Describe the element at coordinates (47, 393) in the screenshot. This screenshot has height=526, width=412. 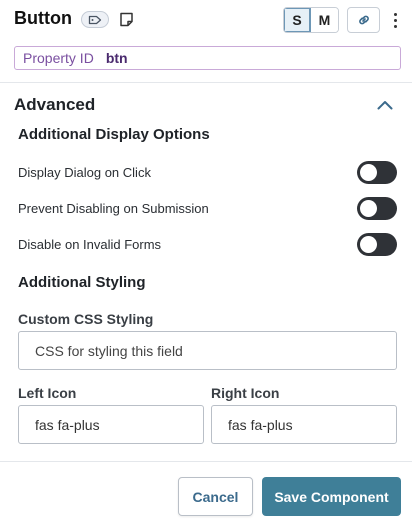
I see `left-icon-label: Left Icon` at that location.